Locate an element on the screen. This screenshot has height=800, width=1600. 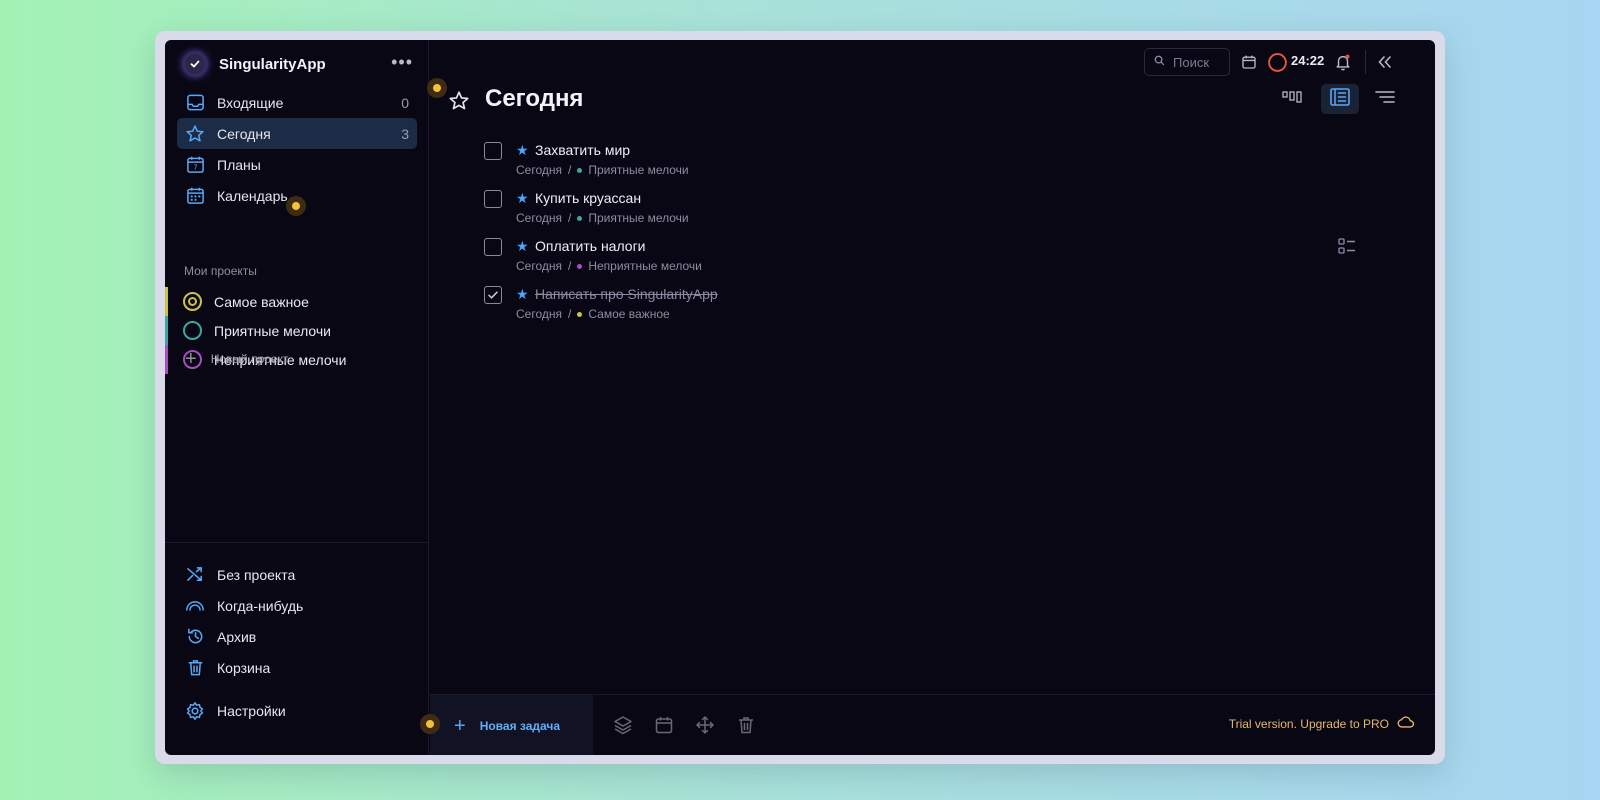
shuffle-icon is located at coordinates (195, 575).